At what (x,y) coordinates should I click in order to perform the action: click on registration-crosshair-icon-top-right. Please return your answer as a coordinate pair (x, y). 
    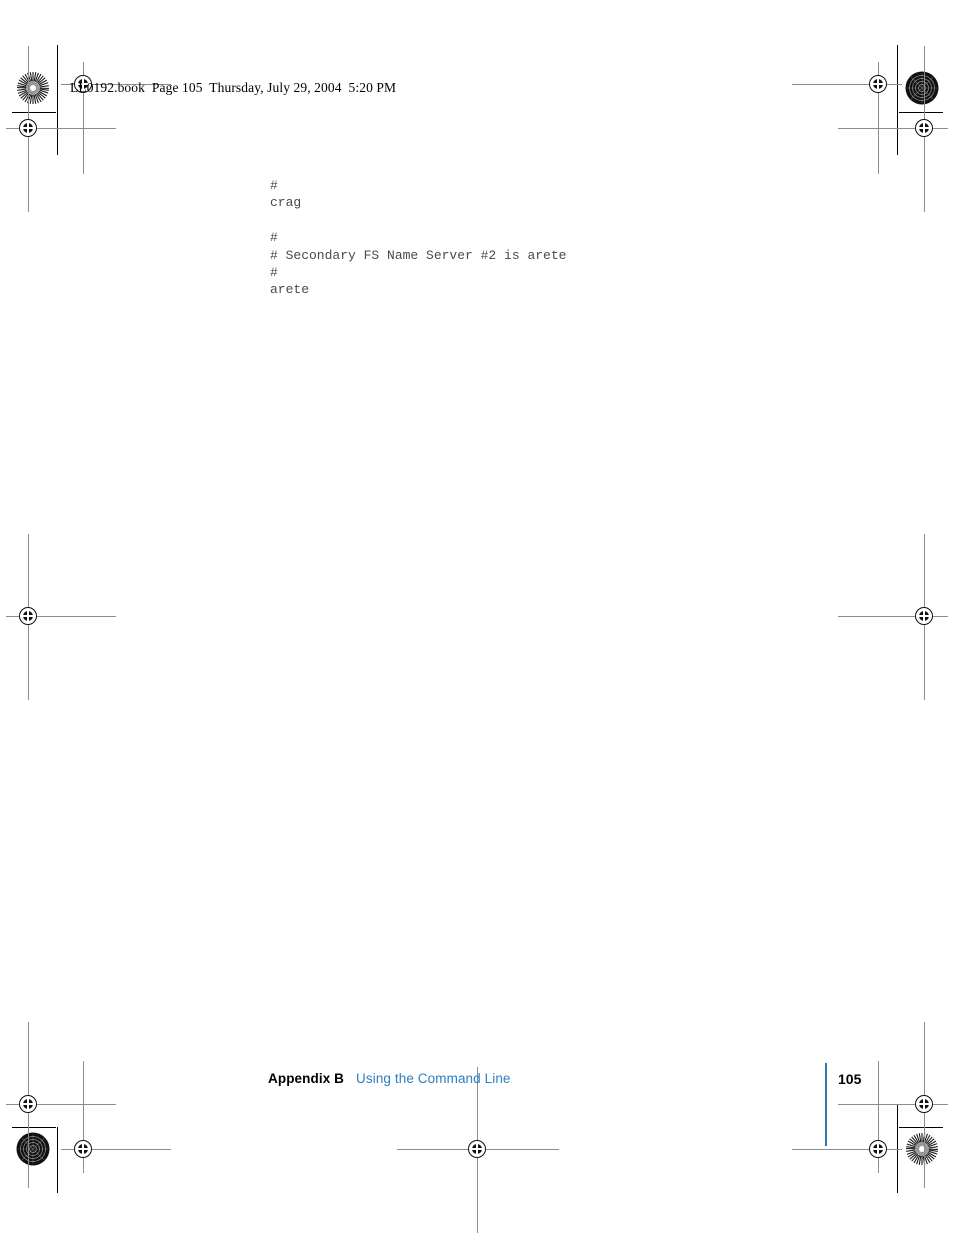
    Looking at the image, I should click on (847, 118).